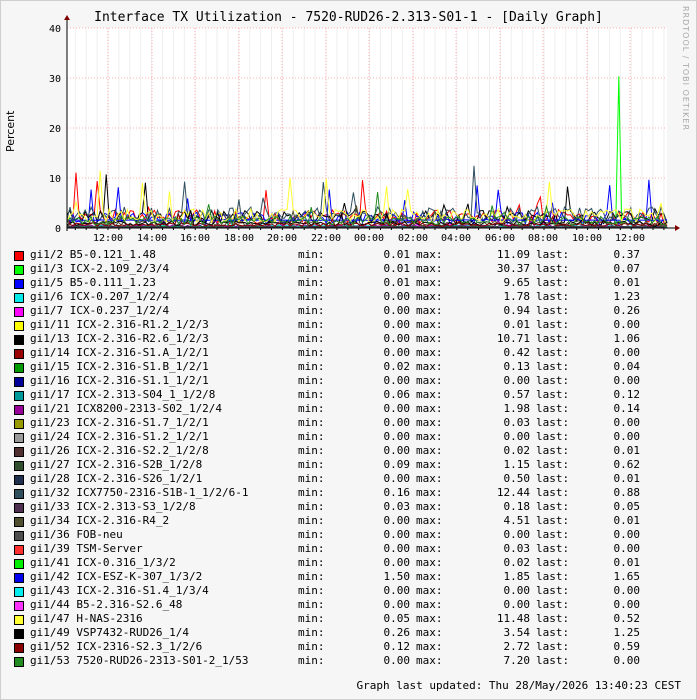  Describe the element at coordinates (517, 366) in the screenshot. I see `max-value: 0.13` at that location.